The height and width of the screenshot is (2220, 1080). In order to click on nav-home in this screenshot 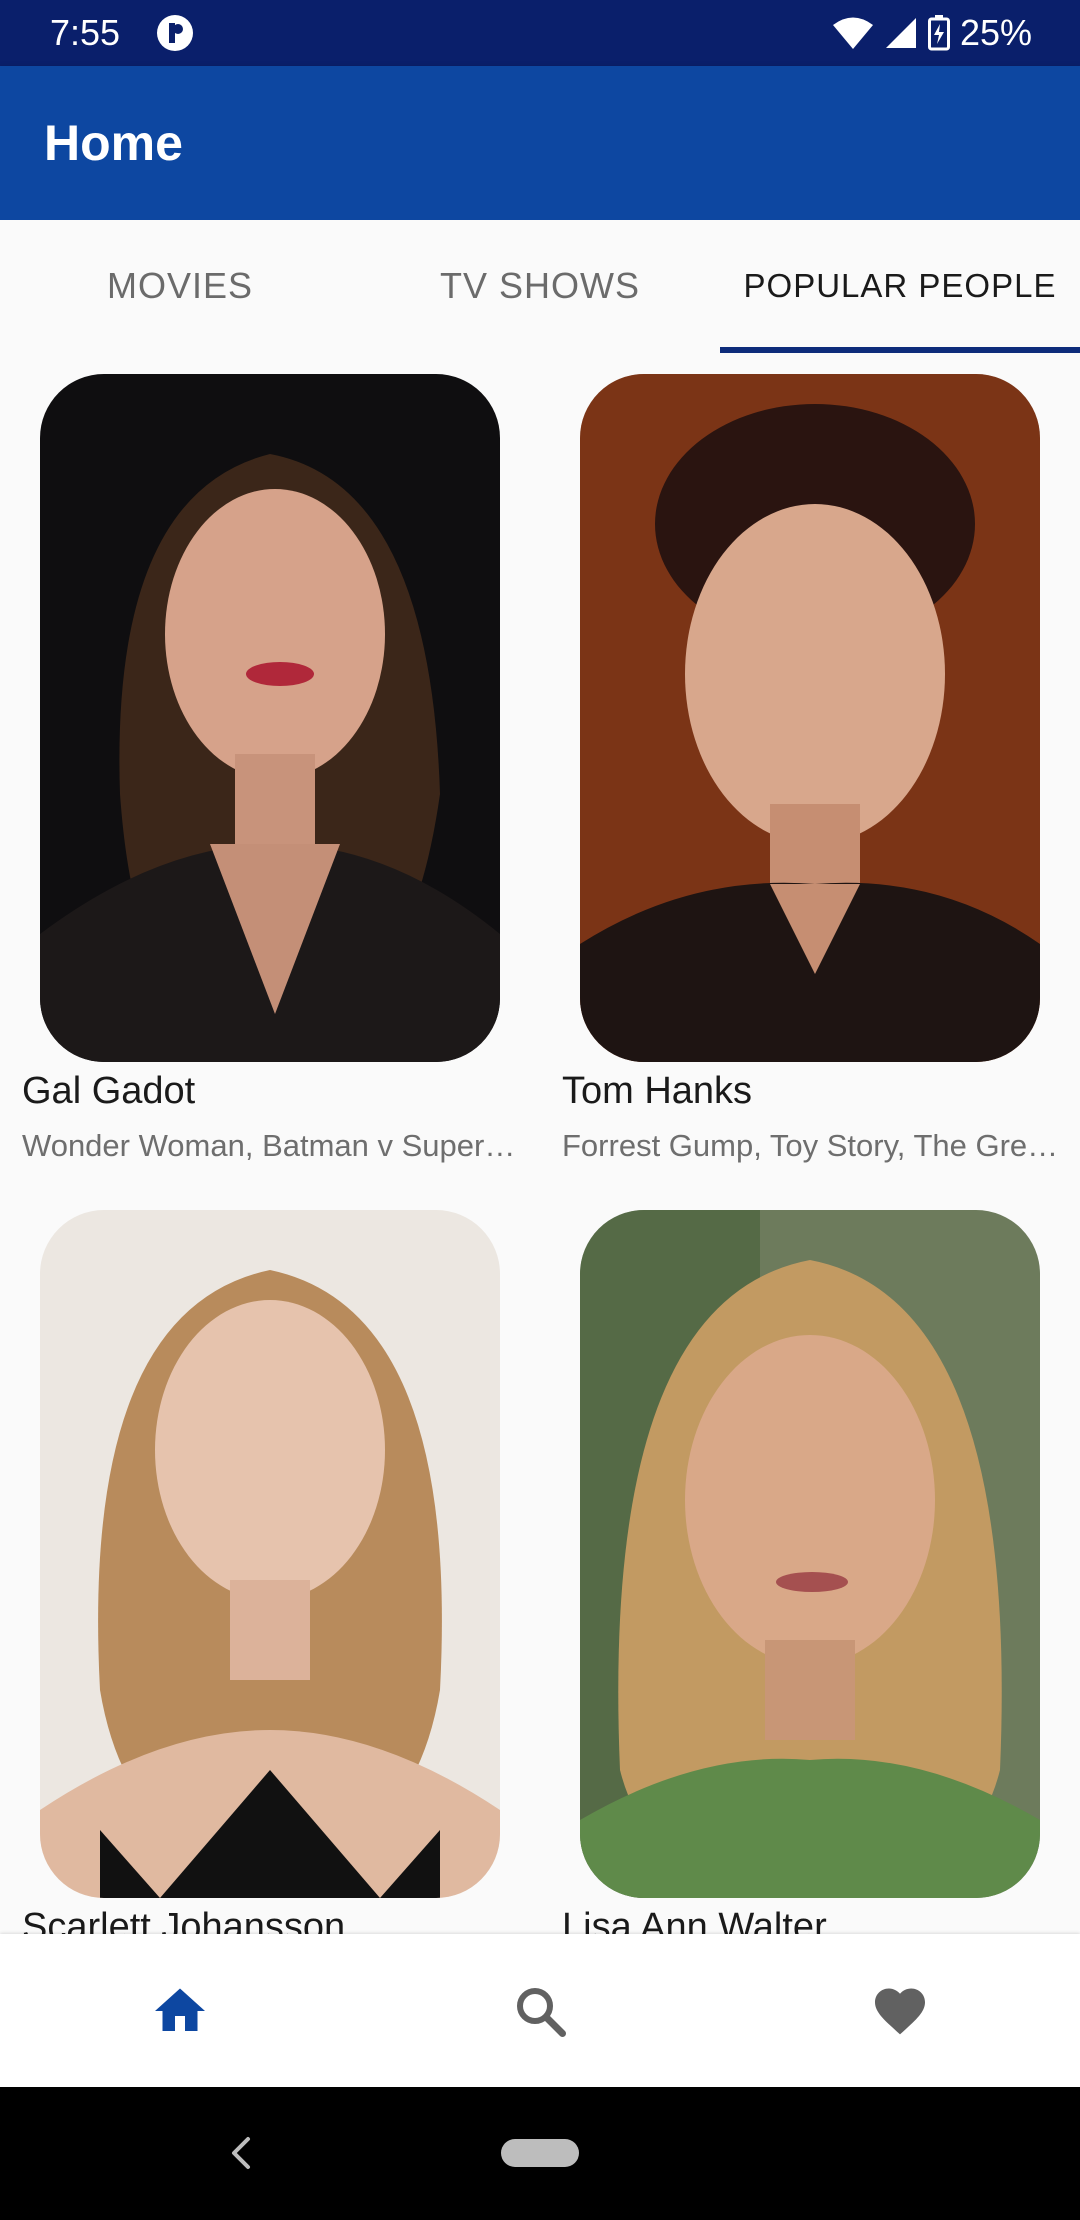, I will do `click(180, 2010)`.